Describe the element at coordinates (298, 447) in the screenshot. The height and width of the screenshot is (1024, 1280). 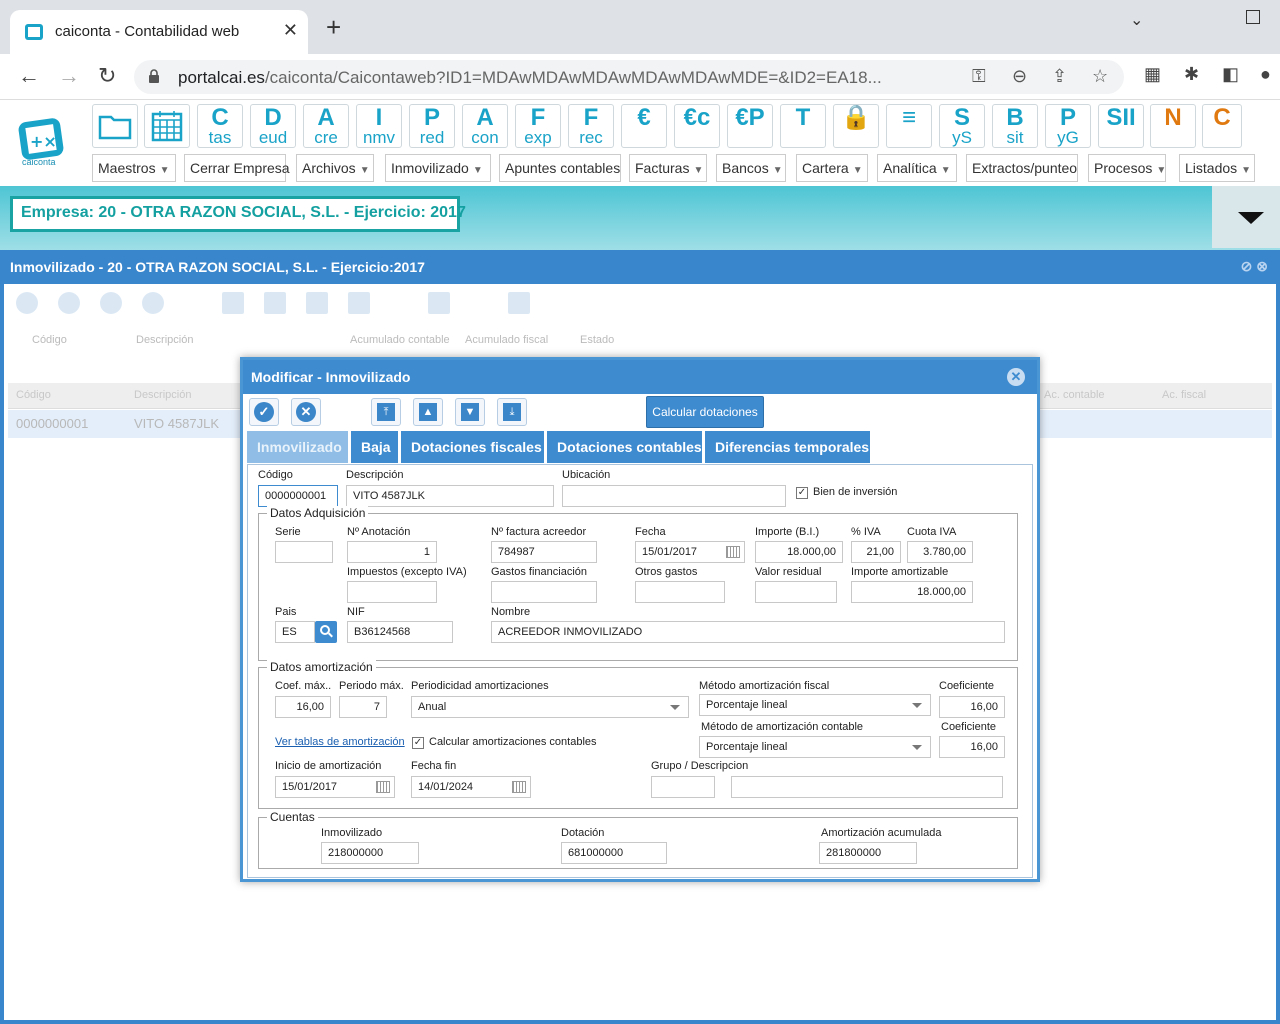
I see `tab-inmovilizado: Inmovilizado` at that location.